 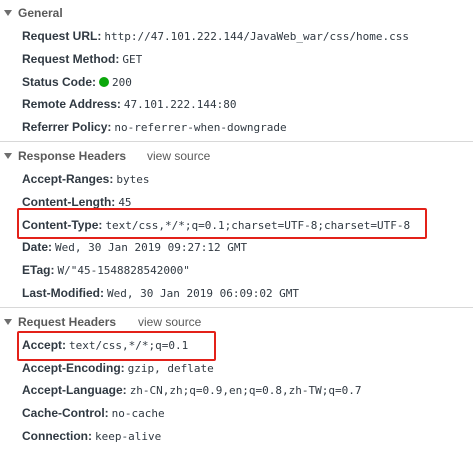 What do you see at coordinates (62, 224) in the screenshot?
I see `header-key: Content-Type:` at bounding box center [62, 224].